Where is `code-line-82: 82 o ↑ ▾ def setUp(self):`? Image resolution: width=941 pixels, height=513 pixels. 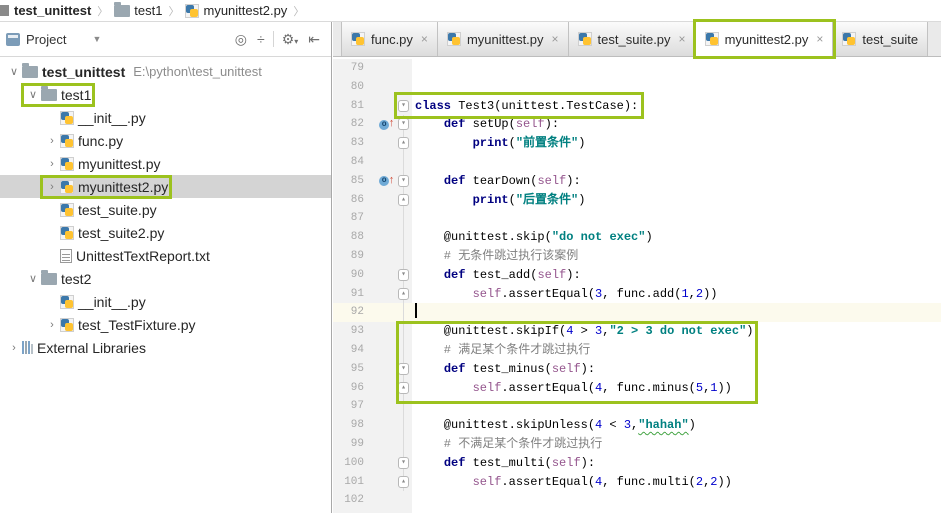
code-line-82: 82 o ↑ ▾ def setUp(self): is located at coordinates (637, 125).